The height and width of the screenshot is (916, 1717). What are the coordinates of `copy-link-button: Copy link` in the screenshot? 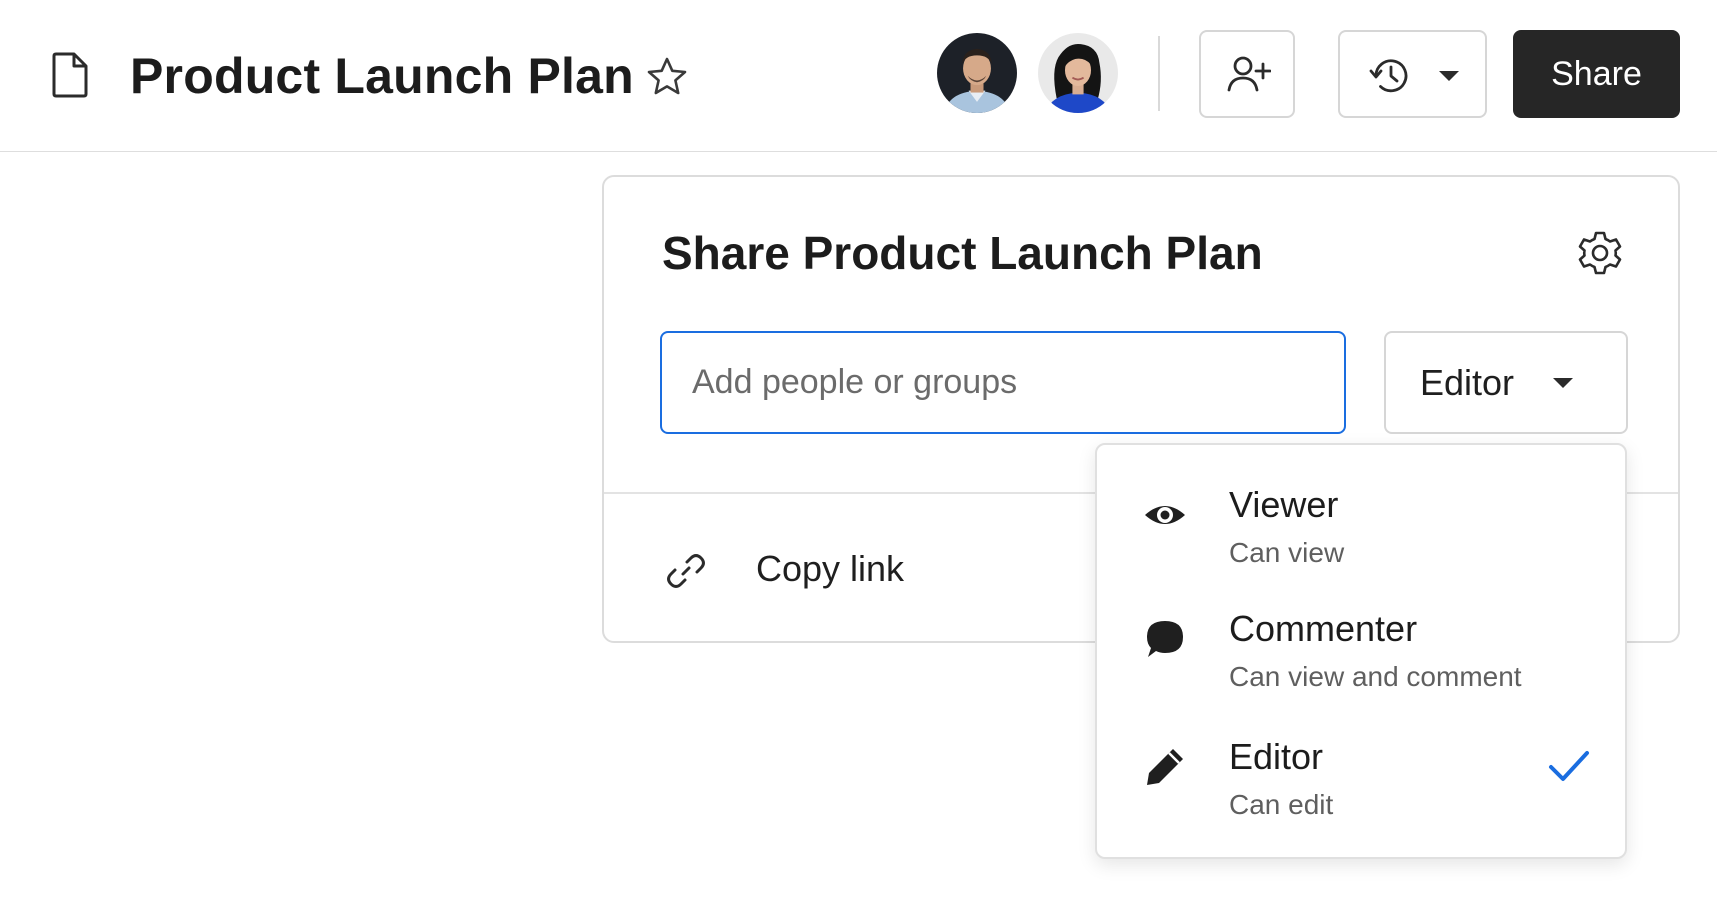 It's located at (804, 569).